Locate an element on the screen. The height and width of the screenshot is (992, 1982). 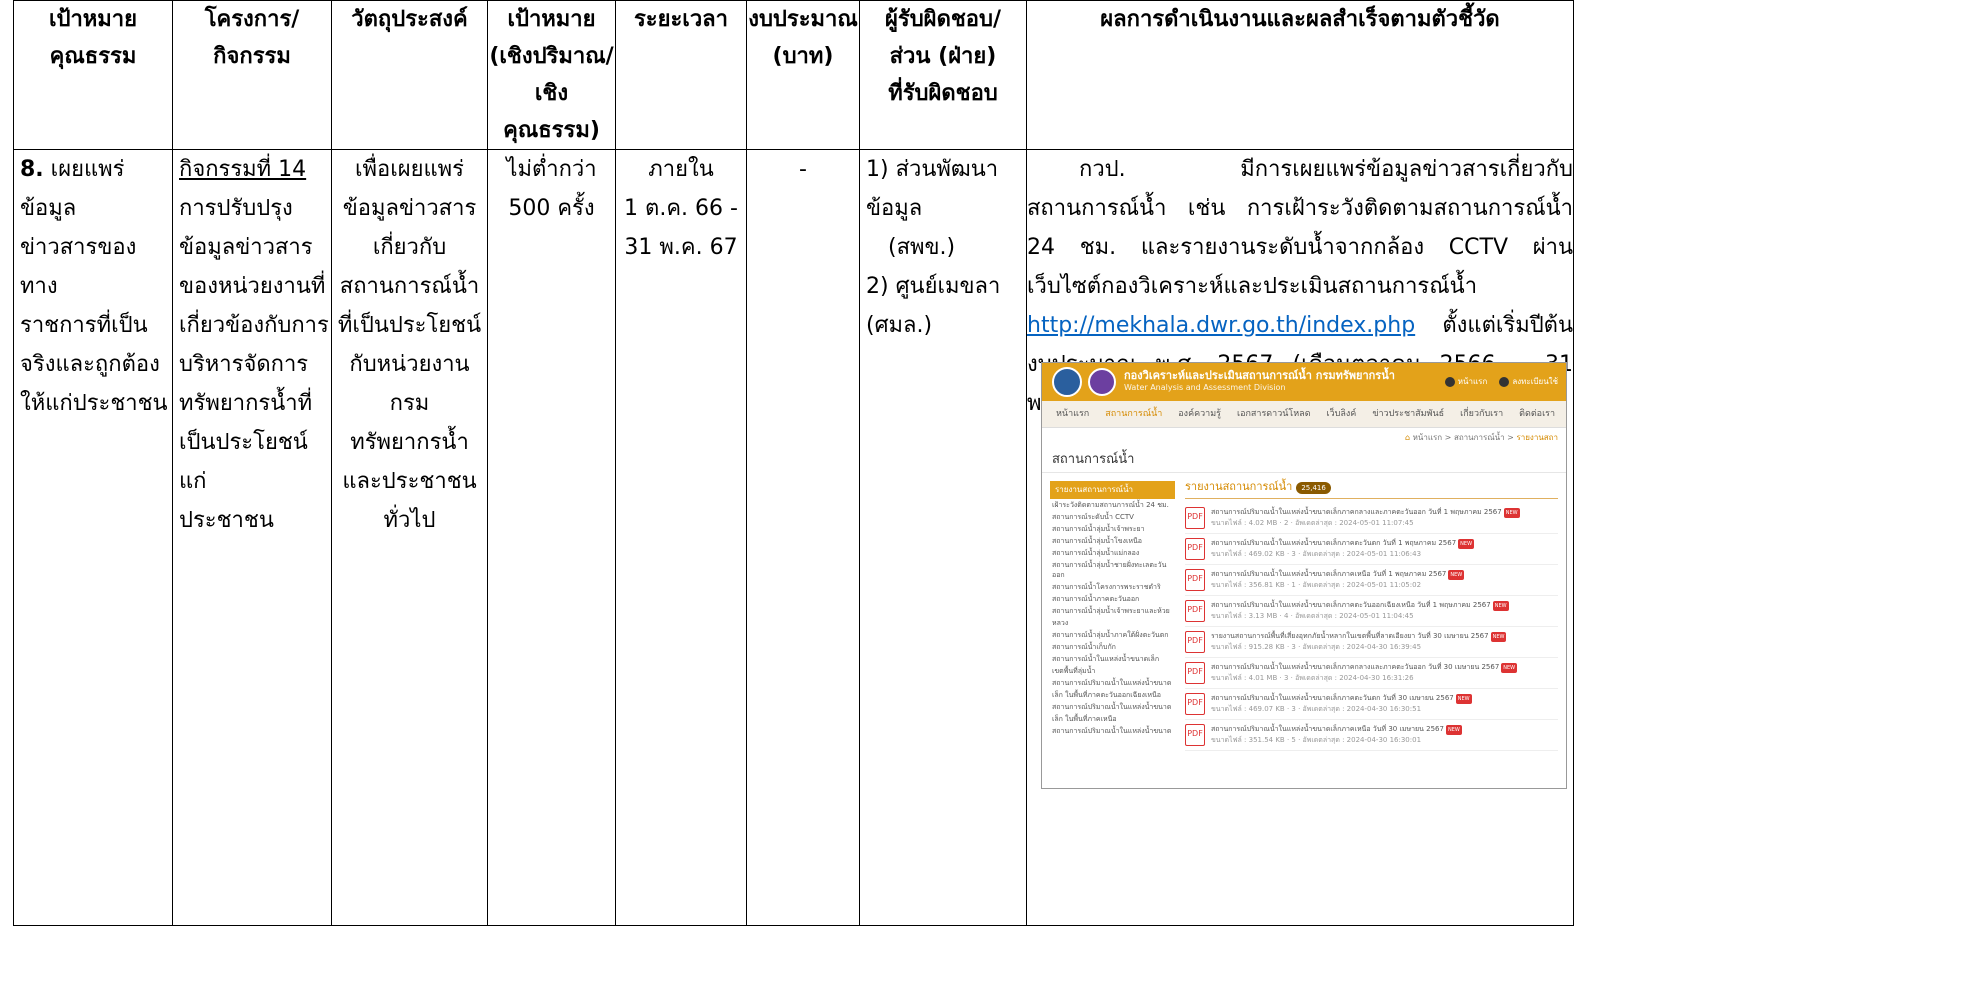
sidebar-item: สถานการณ์น้ำลุ่มน้ำโขงเหนือ is located at coordinates (1112, 541).